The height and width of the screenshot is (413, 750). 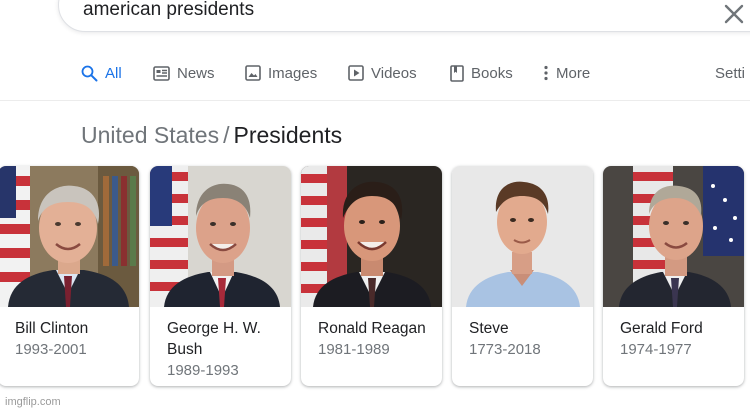 I want to click on tab-label: Videos, so click(x=394, y=73).